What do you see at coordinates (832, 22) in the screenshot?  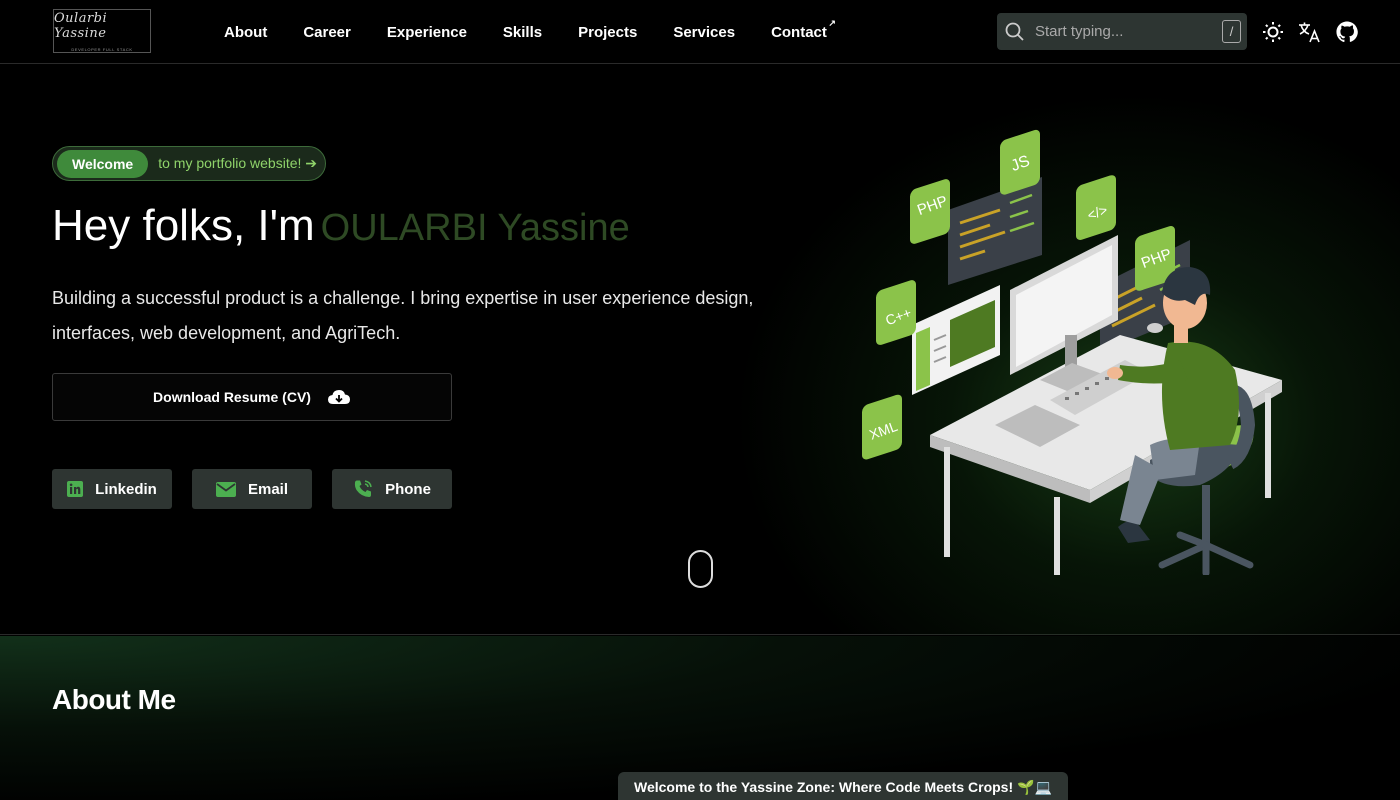 I see `external-link-icon: ↗` at bounding box center [832, 22].